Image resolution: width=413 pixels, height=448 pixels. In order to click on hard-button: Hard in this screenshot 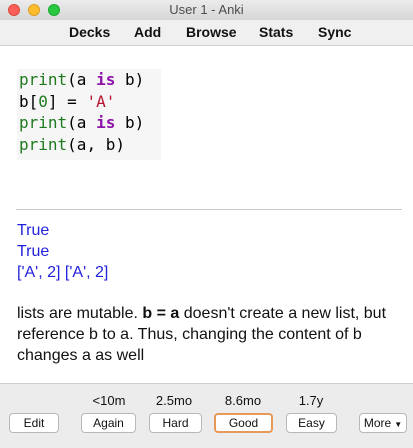, I will do `click(175, 423)`.